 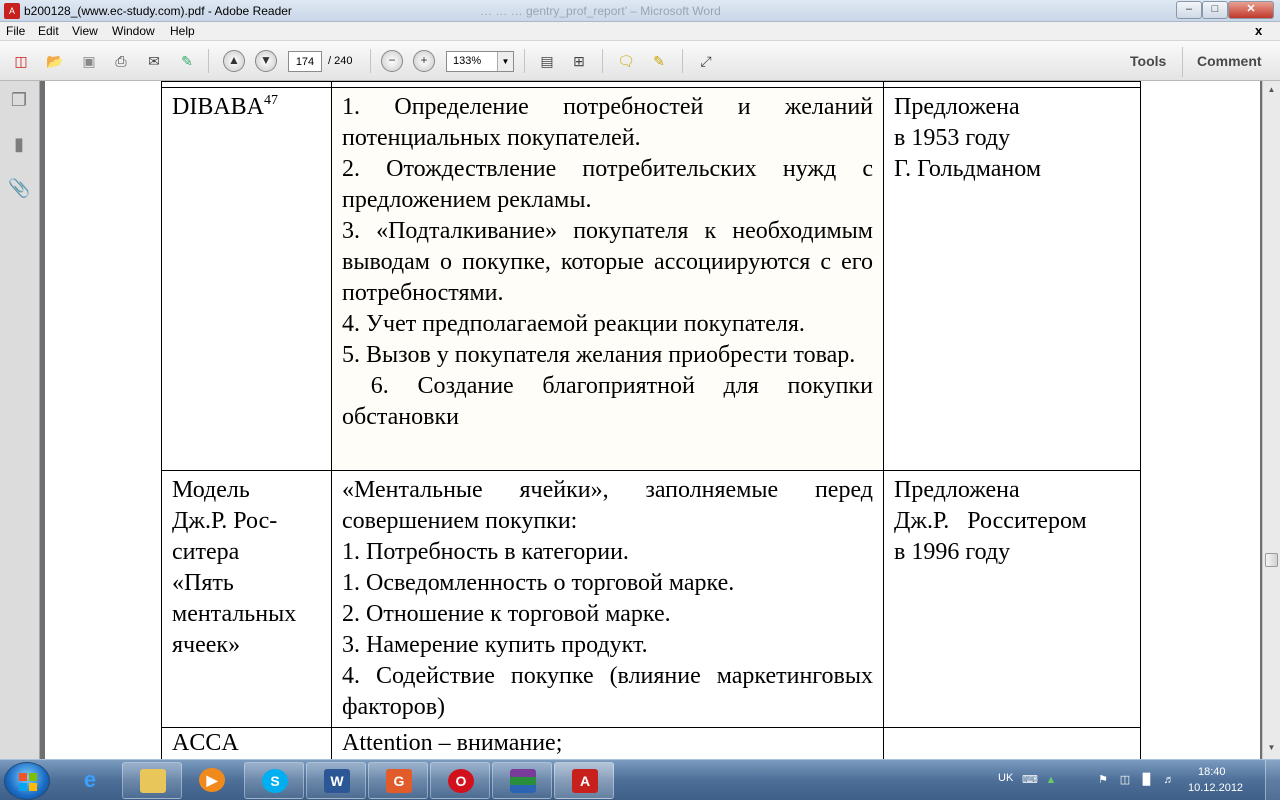 I want to click on signal-icon: ▉, so click(x=1147, y=780).